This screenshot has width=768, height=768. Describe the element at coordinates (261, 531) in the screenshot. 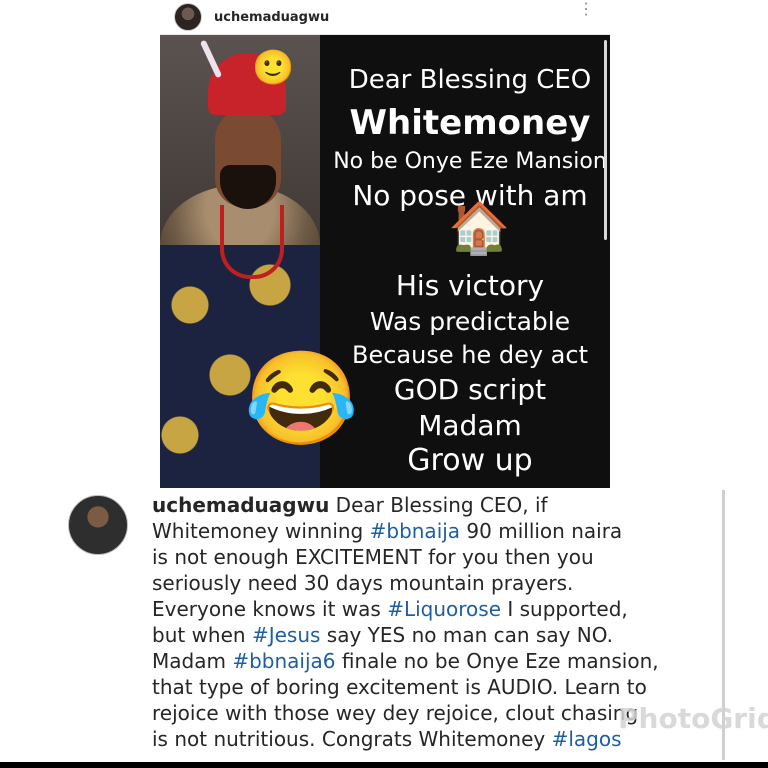

I see `caption-text: Whitemoney winning` at that location.